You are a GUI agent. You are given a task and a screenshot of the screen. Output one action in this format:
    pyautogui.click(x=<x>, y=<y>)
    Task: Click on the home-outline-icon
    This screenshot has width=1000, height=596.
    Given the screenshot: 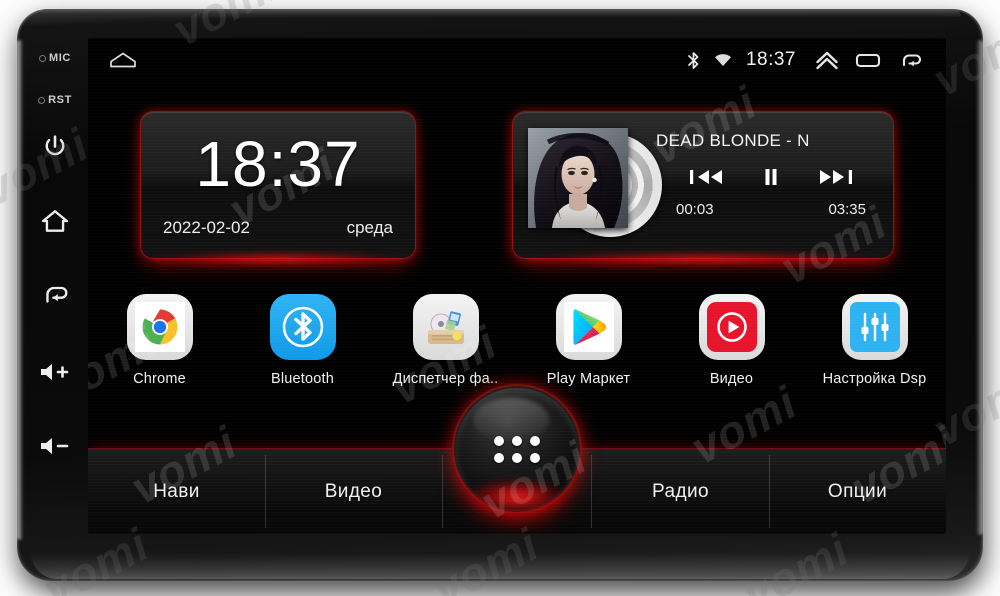 What is the action you would take?
    pyautogui.click(x=123, y=60)
    